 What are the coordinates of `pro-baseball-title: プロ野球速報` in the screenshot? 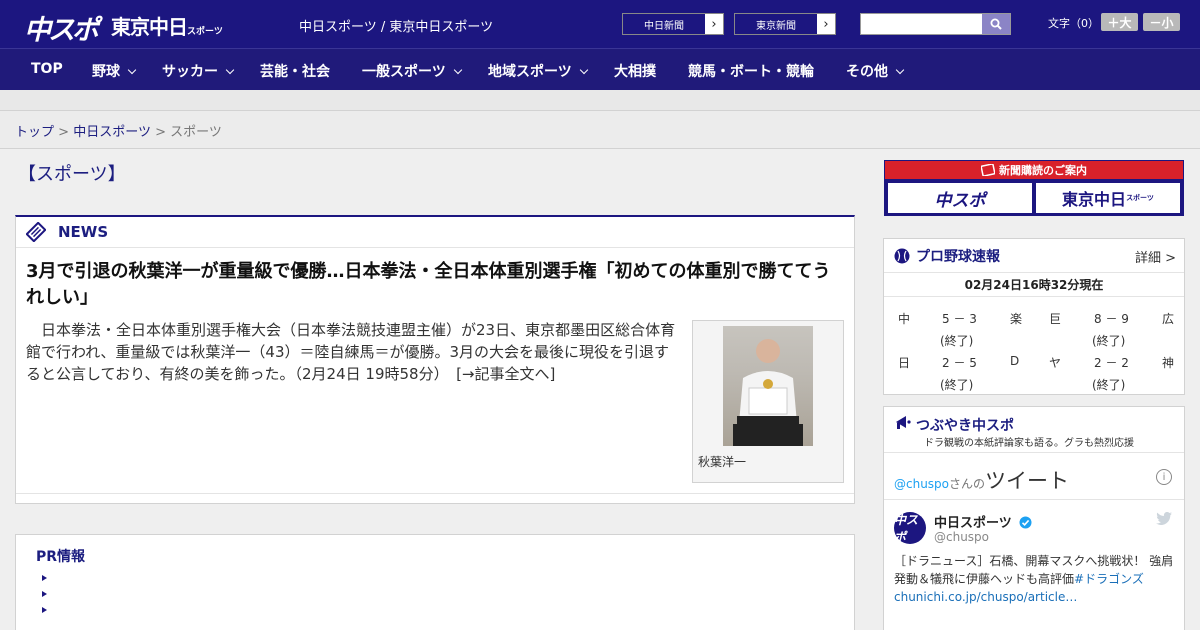 It's located at (958, 256).